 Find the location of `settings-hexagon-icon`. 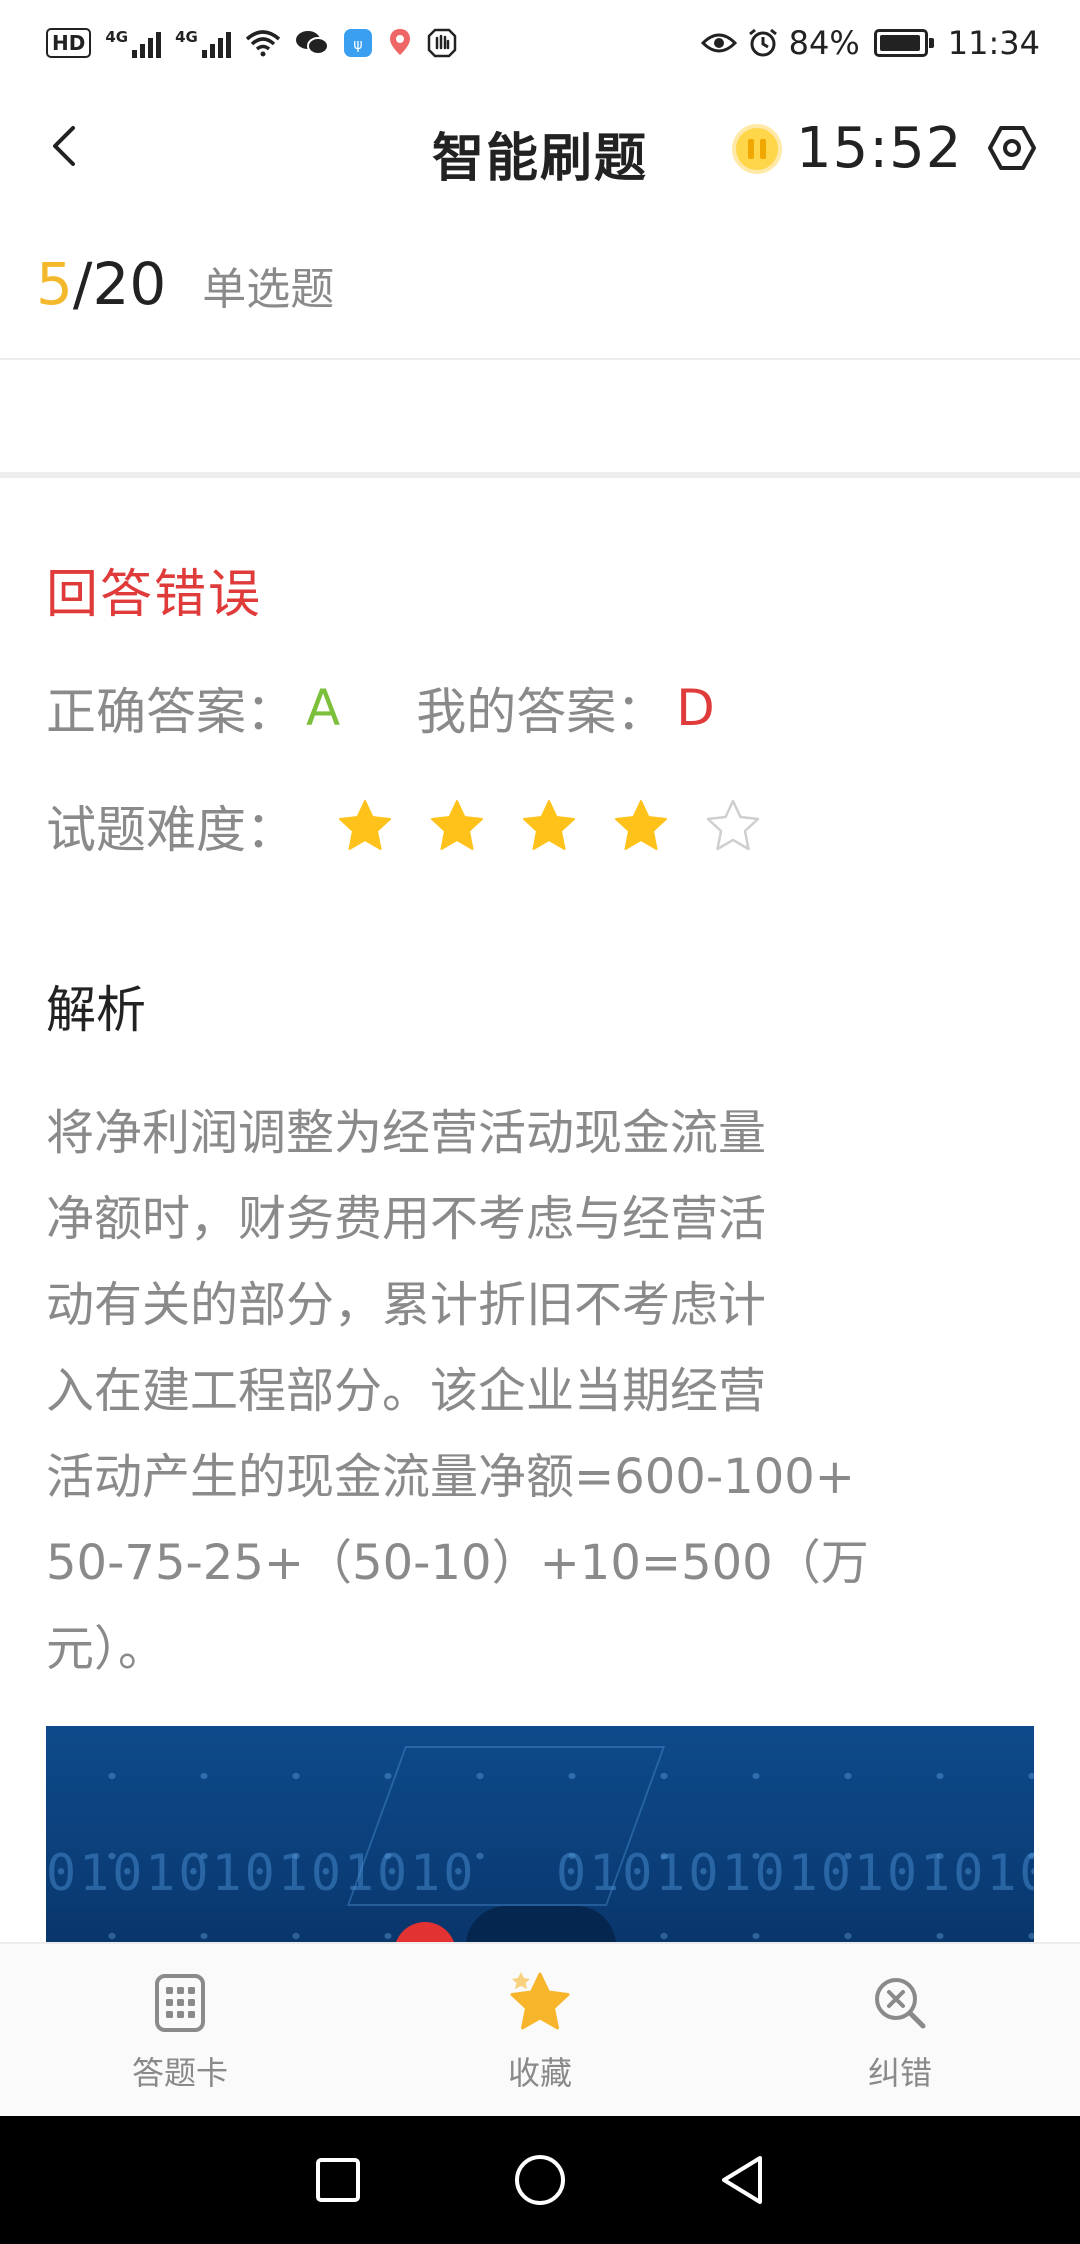

settings-hexagon-icon is located at coordinates (1012, 148).